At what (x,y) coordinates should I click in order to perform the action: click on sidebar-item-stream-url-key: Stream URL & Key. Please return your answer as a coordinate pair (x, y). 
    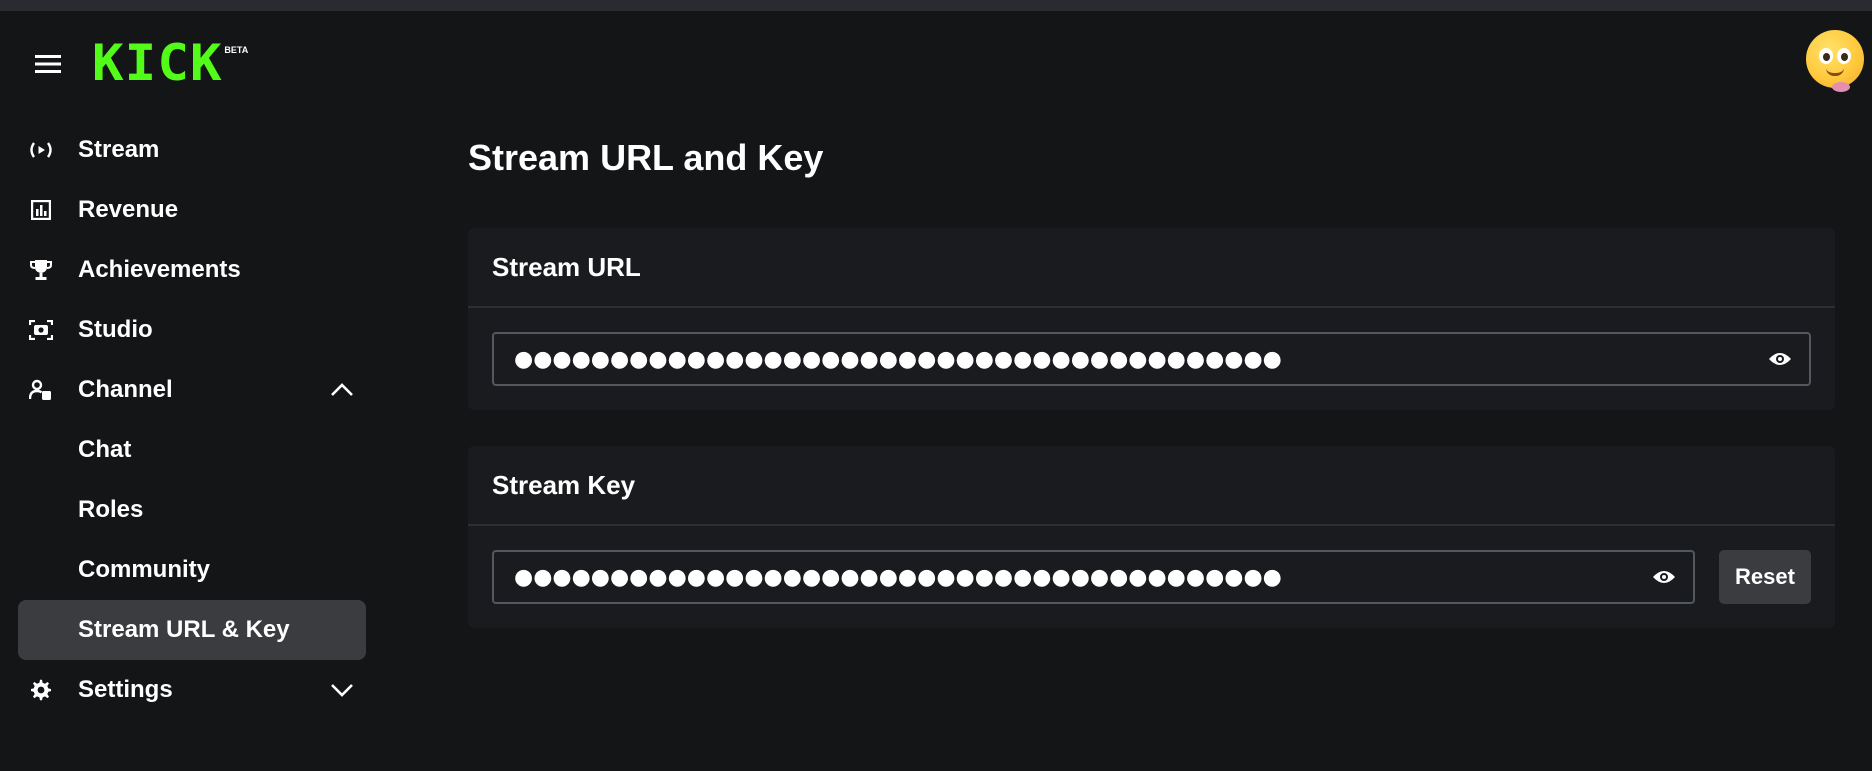
    Looking at the image, I should click on (192, 630).